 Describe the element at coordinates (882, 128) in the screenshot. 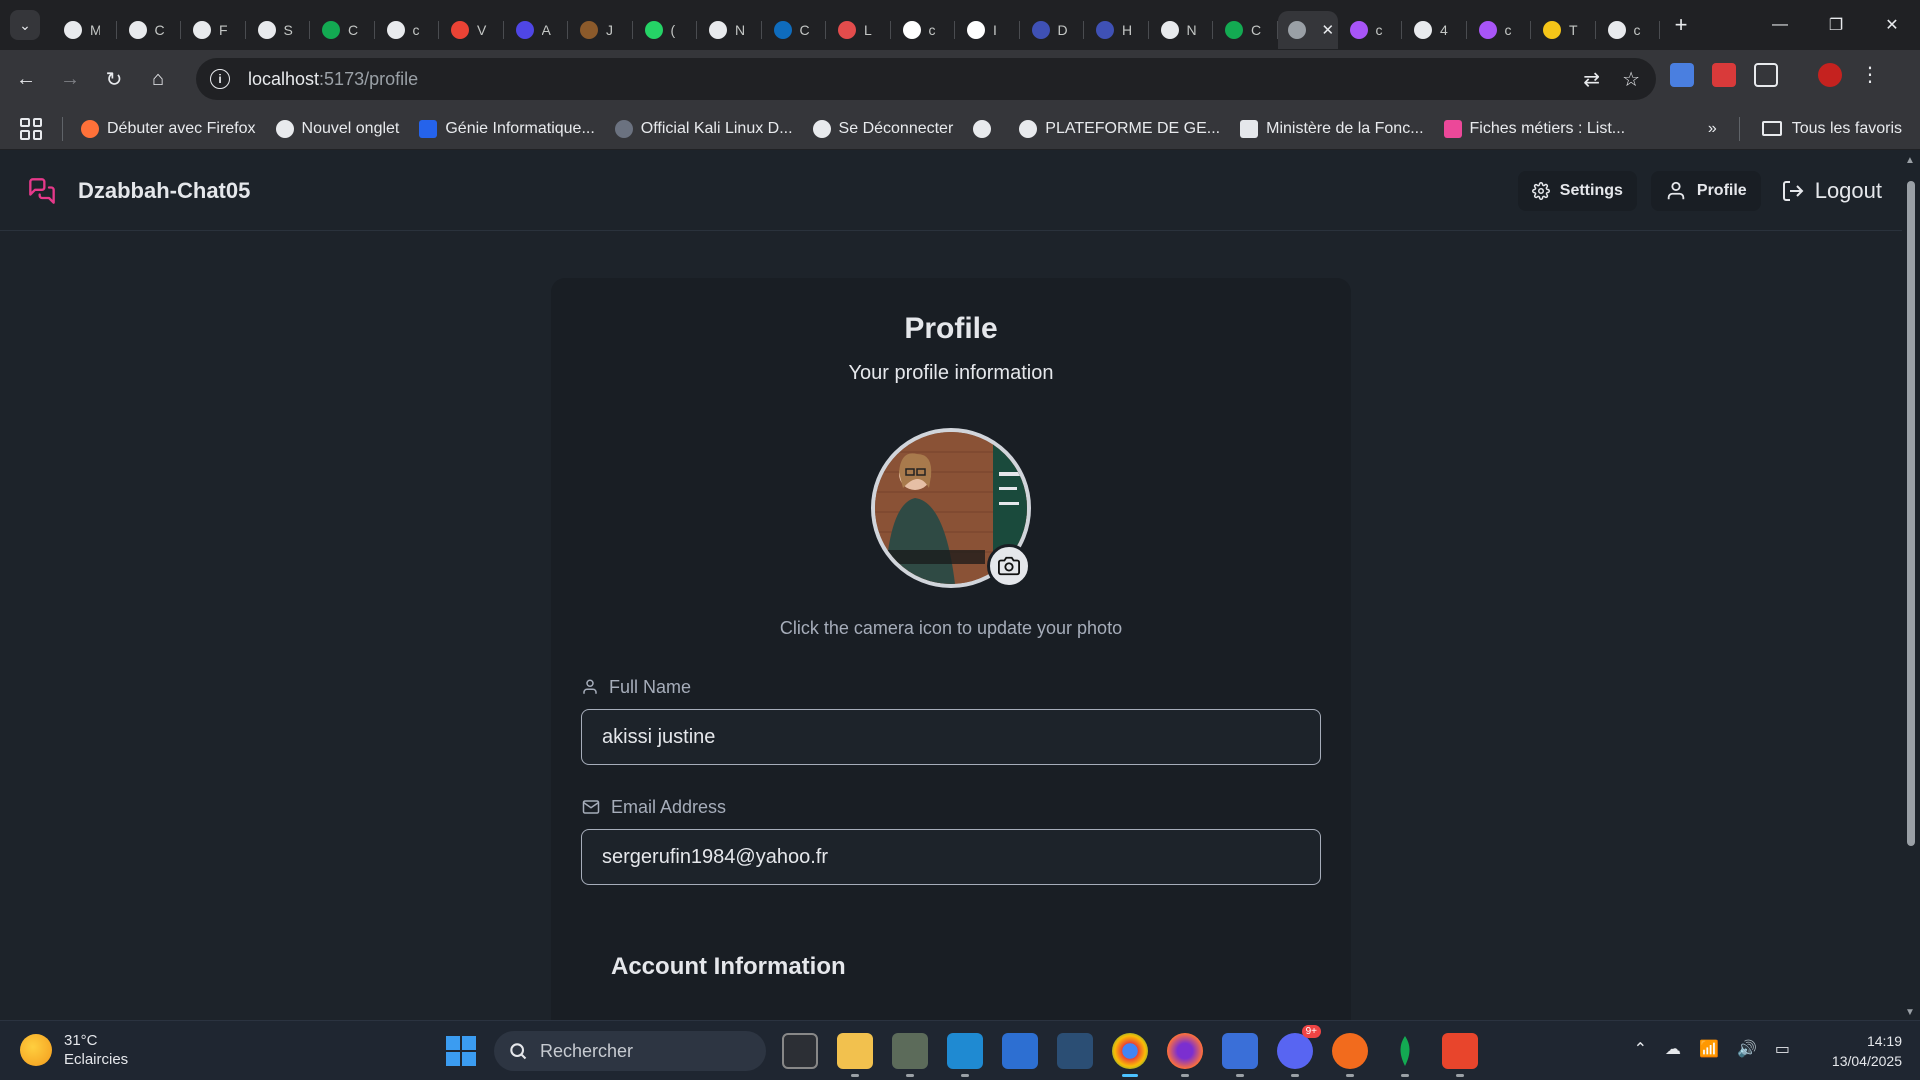

I see `bookmark-item: Se Déconnecter` at that location.